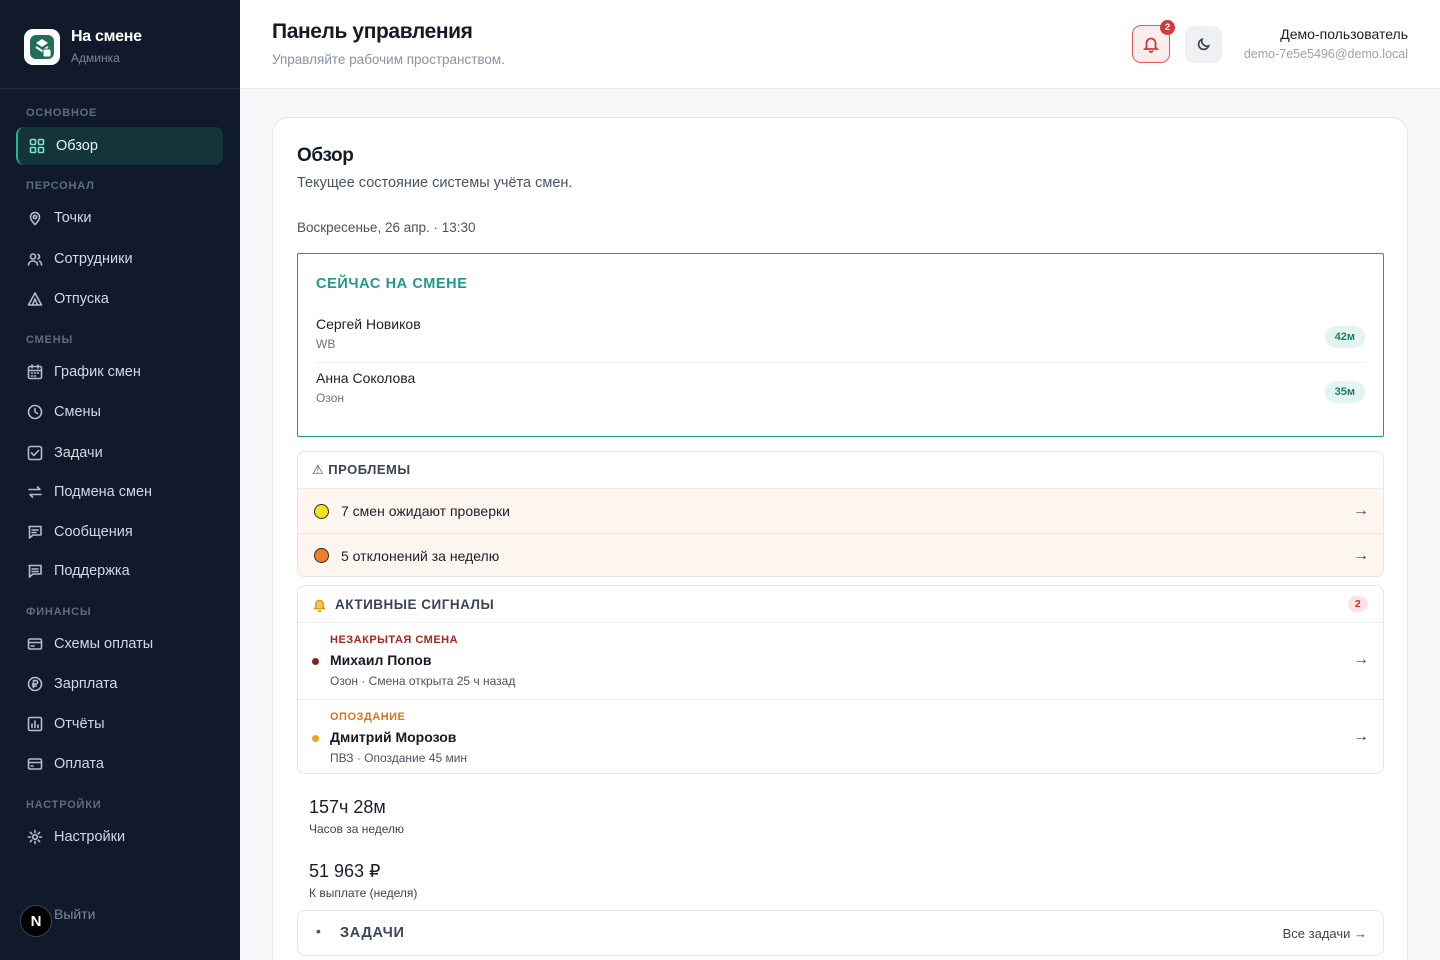 Image resolution: width=1440 pixels, height=960 pixels. I want to click on grid-icon, so click(37, 146).